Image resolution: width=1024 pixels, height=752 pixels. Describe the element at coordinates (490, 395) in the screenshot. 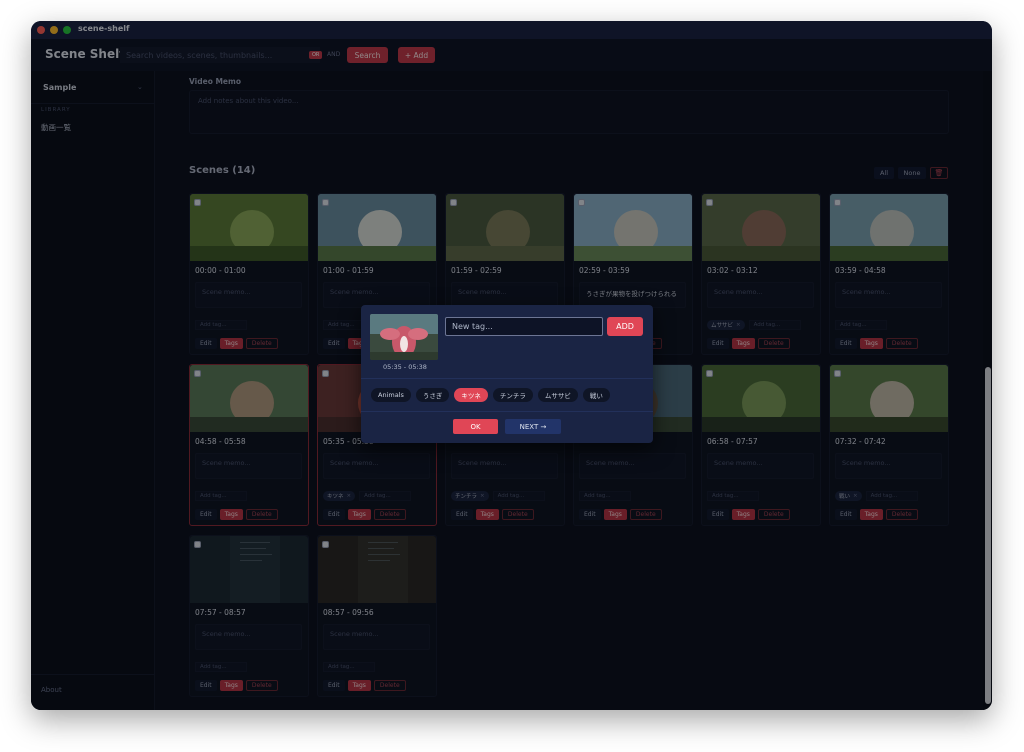

I see `modal-tag-list: Animals うさぎ キツネ チンチラ ムササビ 戦い` at that location.